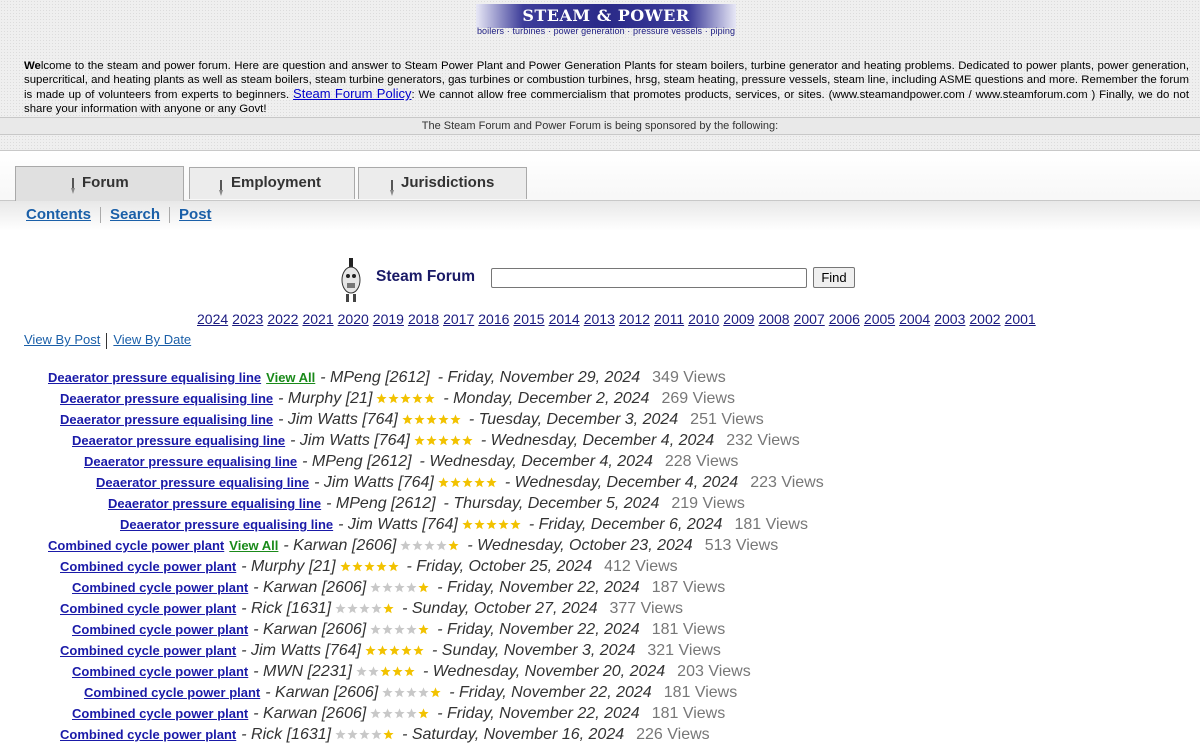 The image size is (1200, 745). I want to click on tab-label: Employment, so click(276, 182).